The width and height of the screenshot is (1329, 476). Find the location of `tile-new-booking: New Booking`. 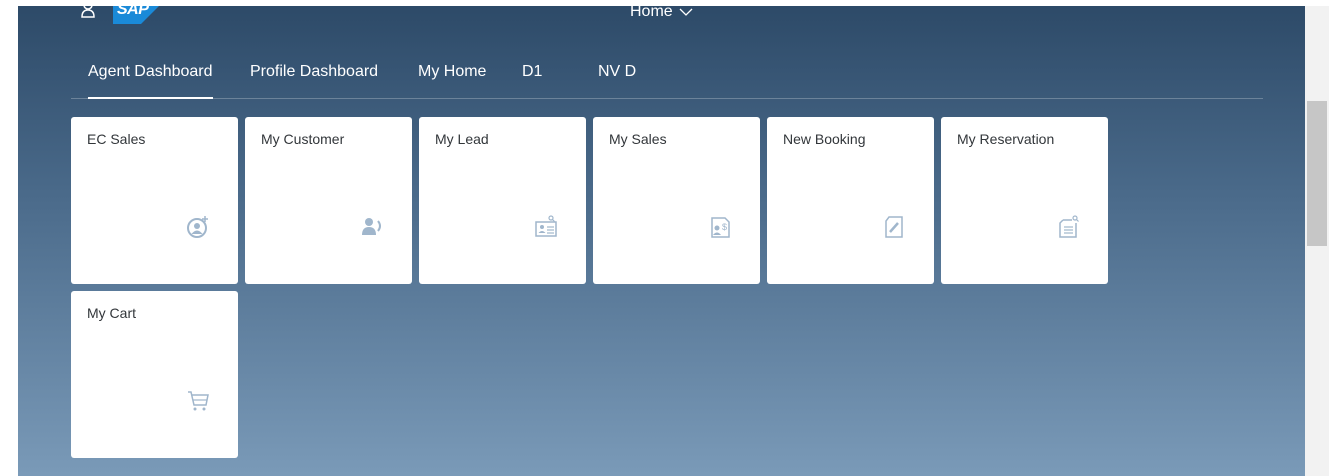

tile-new-booking: New Booking is located at coordinates (850, 200).